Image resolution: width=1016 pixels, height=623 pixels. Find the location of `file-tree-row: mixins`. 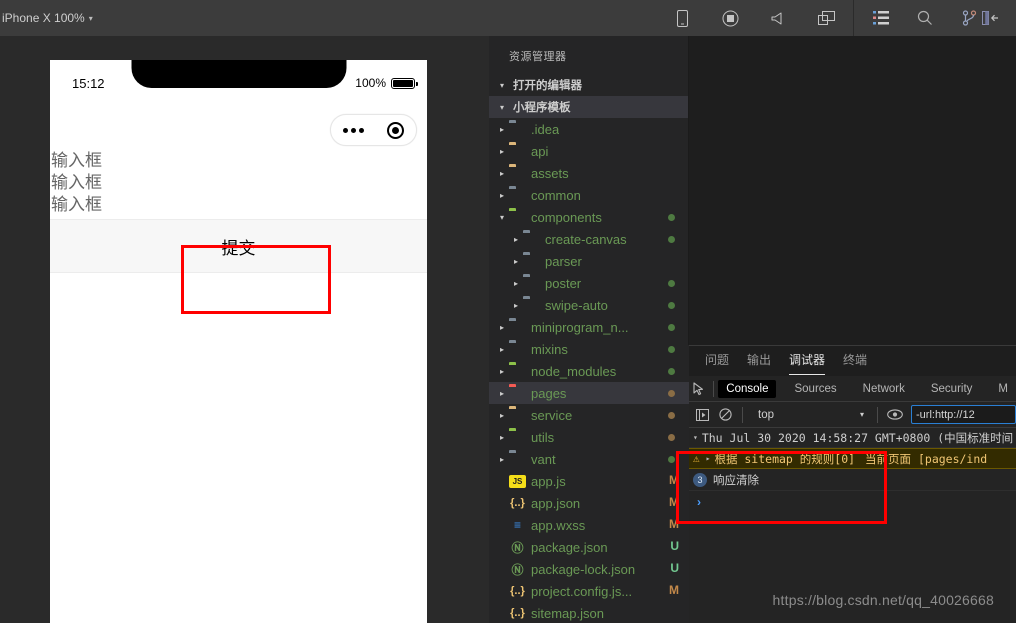

file-tree-row: mixins is located at coordinates (589, 349).